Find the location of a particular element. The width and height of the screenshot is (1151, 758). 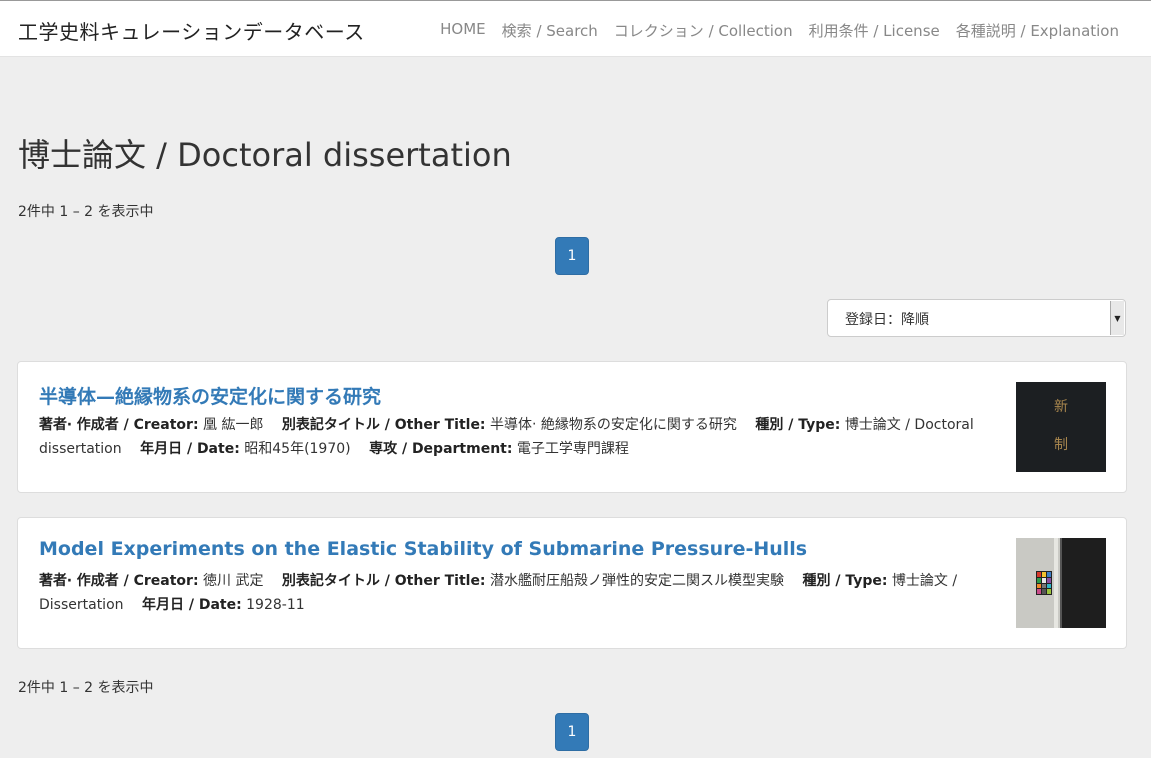

chevron-down-icon: ▼ is located at coordinates (1117, 318).